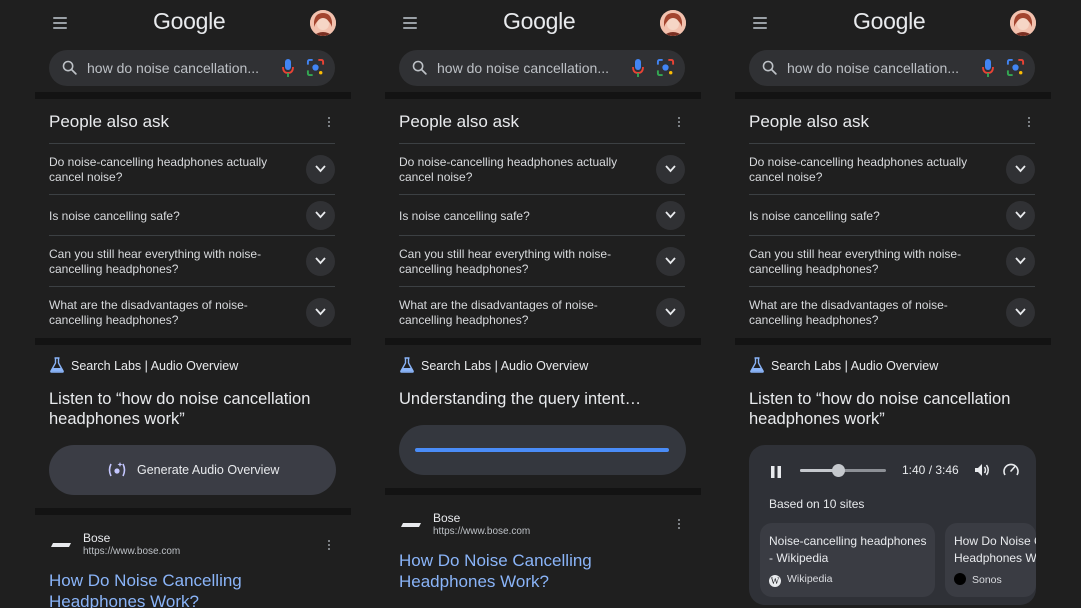 This screenshot has height=608, width=1081. I want to click on generate-audio-overview-button: Generate Audio Overview, so click(192, 470).